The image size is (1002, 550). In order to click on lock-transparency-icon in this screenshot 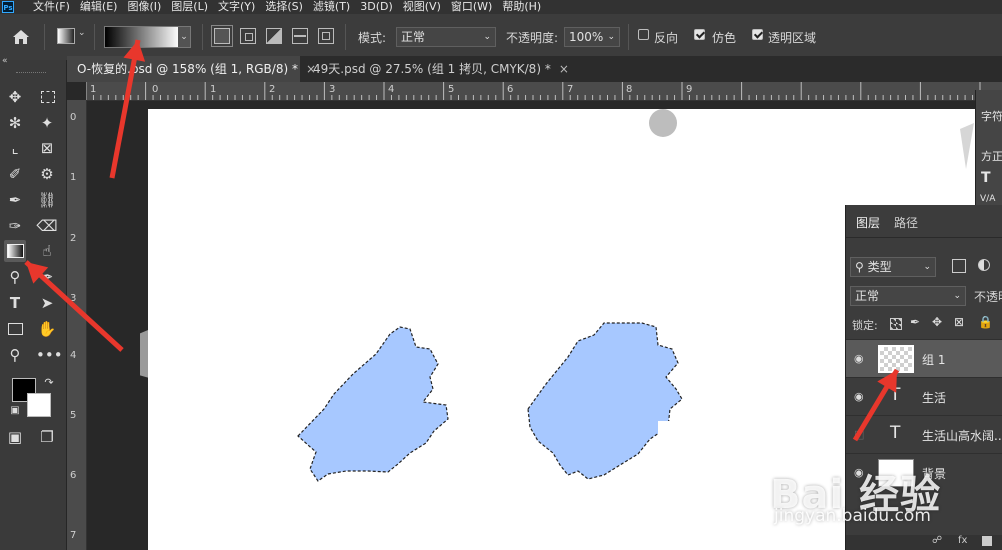, I will do `click(896, 324)`.